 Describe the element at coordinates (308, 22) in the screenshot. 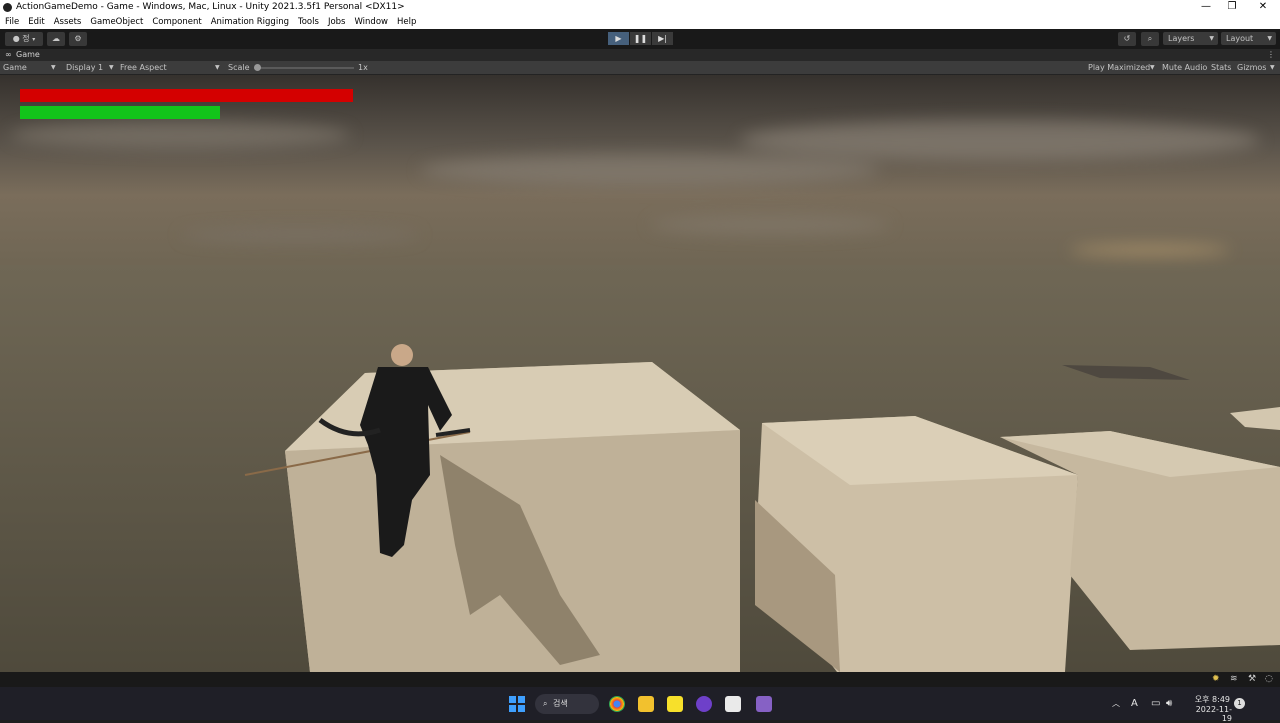

I see `menu-tools: Tools` at that location.